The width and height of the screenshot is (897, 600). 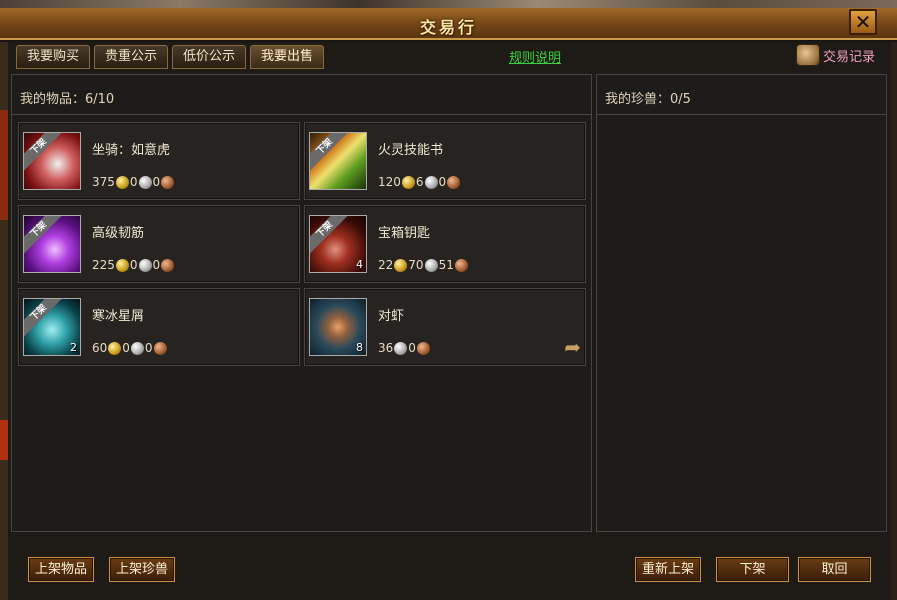 What do you see at coordinates (61, 569) in the screenshot?
I see `list-item-button: 上架物品` at bounding box center [61, 569].